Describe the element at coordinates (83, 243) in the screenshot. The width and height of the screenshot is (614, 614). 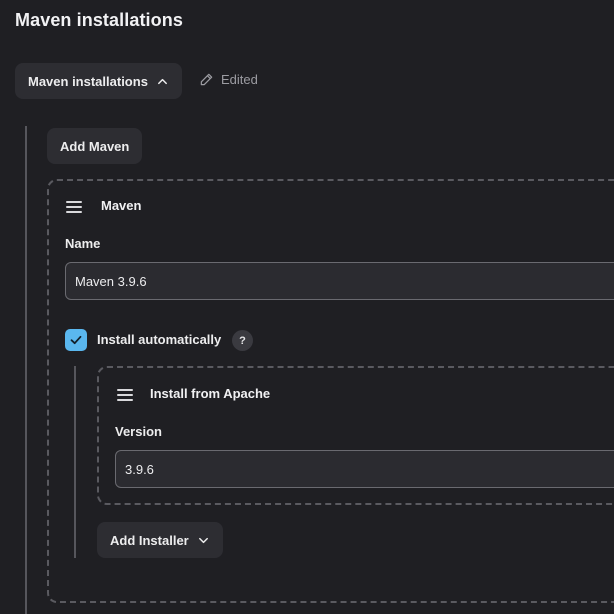
I see `name-label: Name` at that location.